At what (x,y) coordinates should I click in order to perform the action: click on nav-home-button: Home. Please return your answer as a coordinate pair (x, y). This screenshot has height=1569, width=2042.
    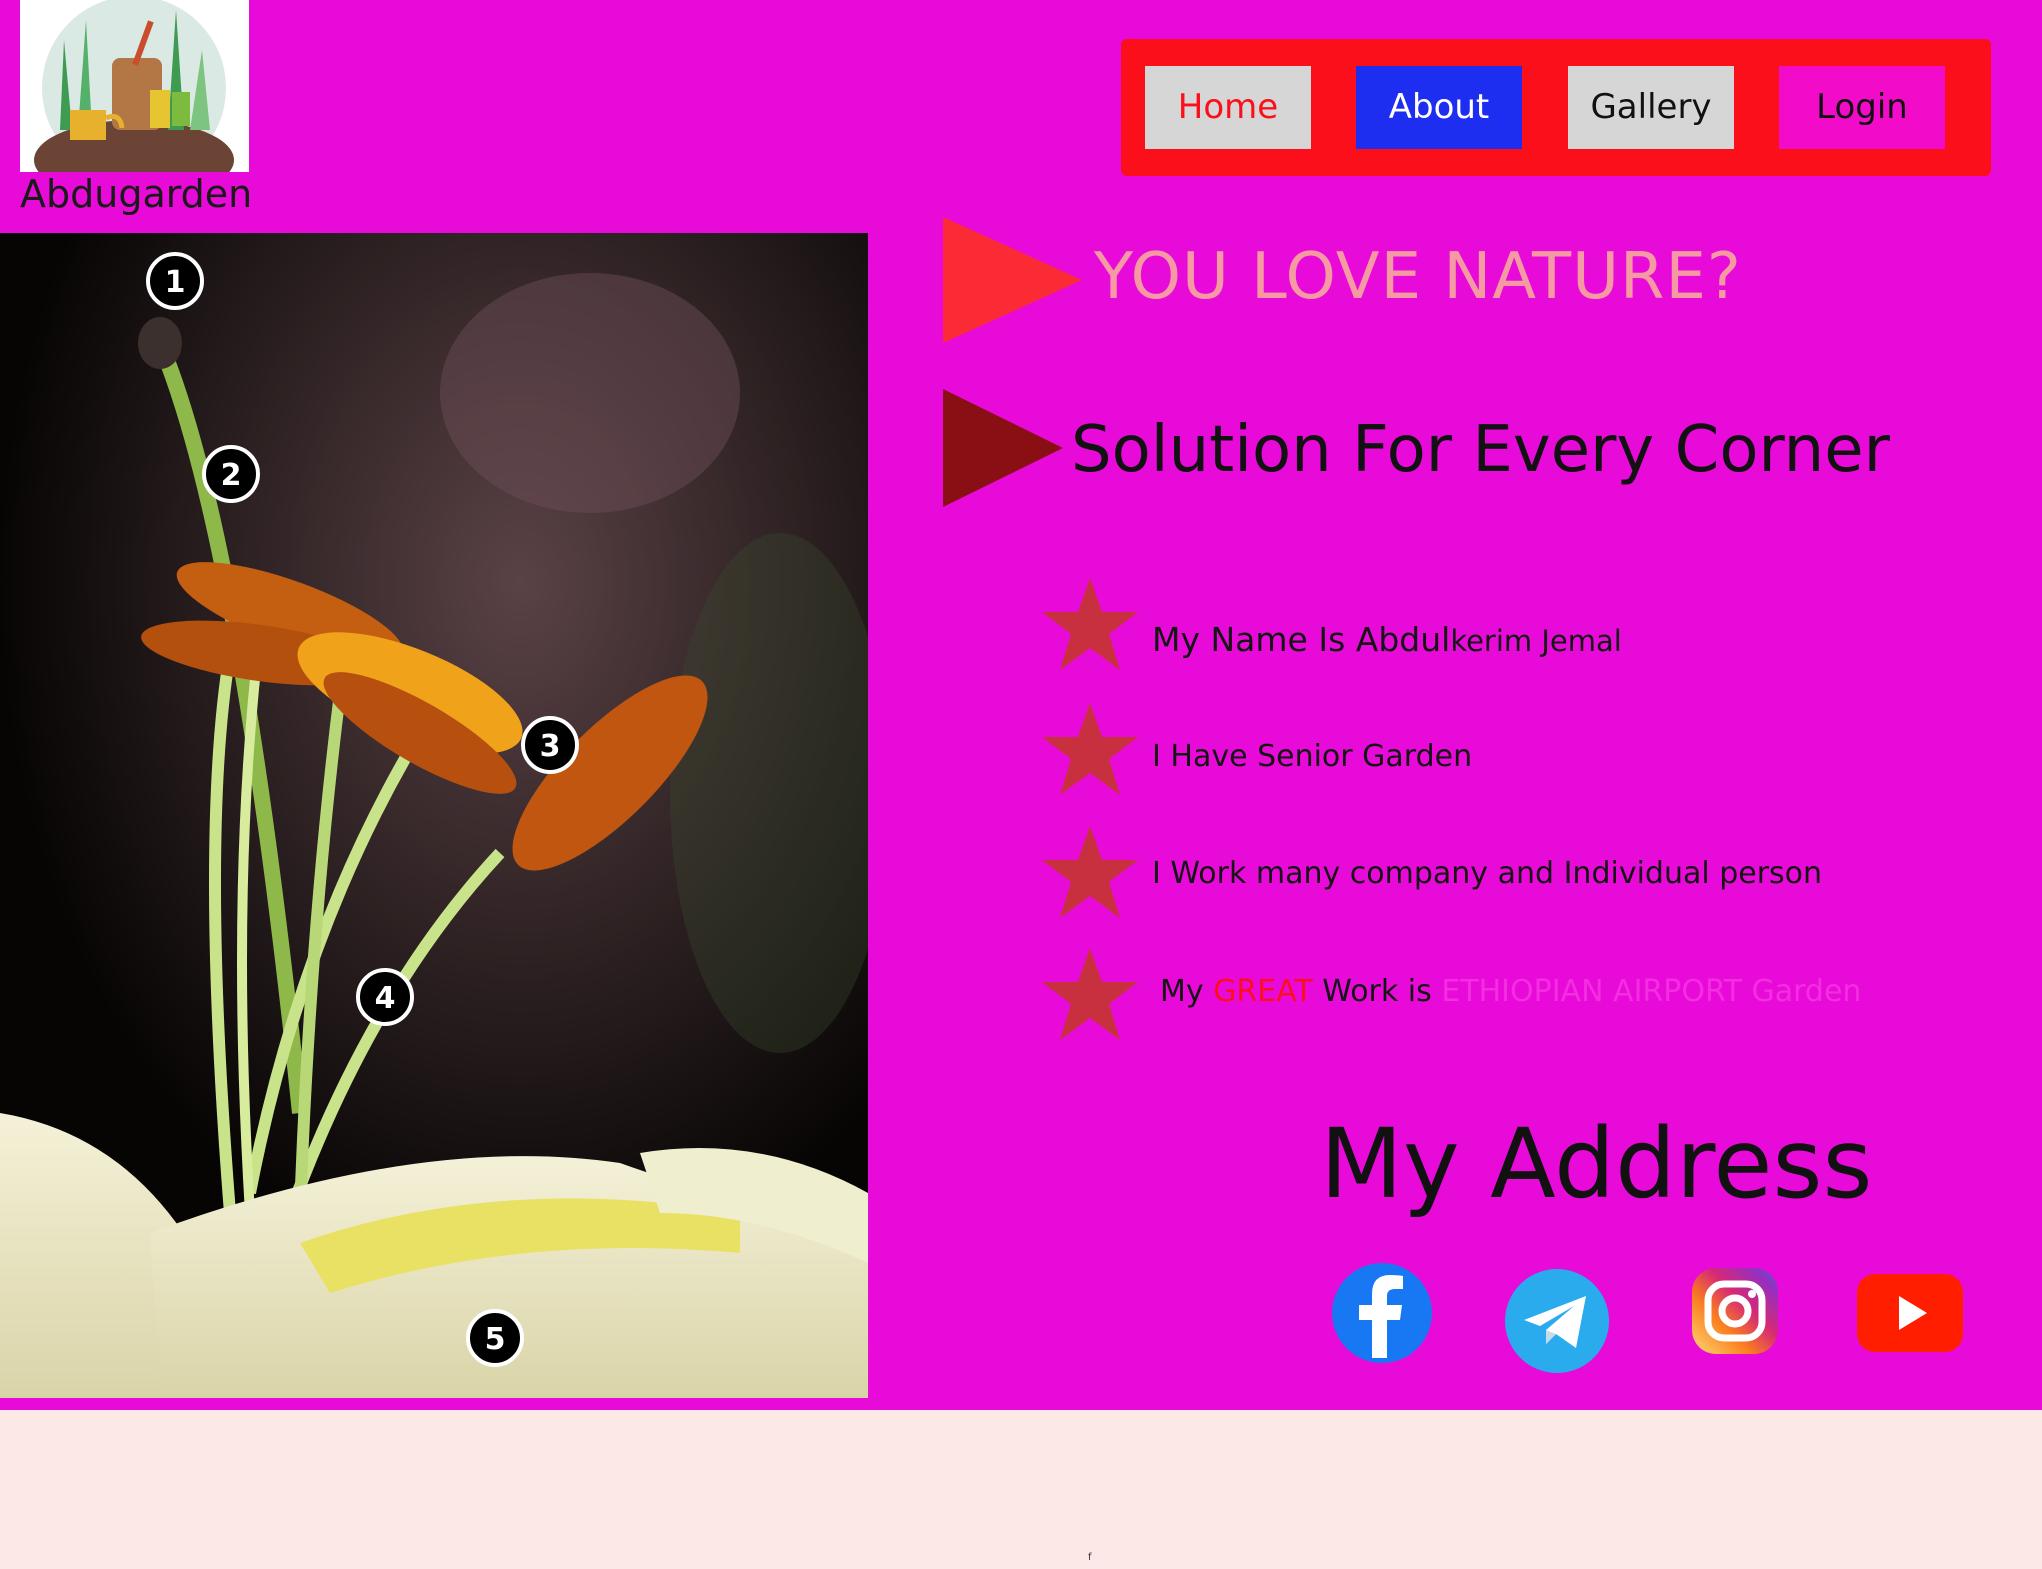
    Looking at the image, I should click on (1228, 107).